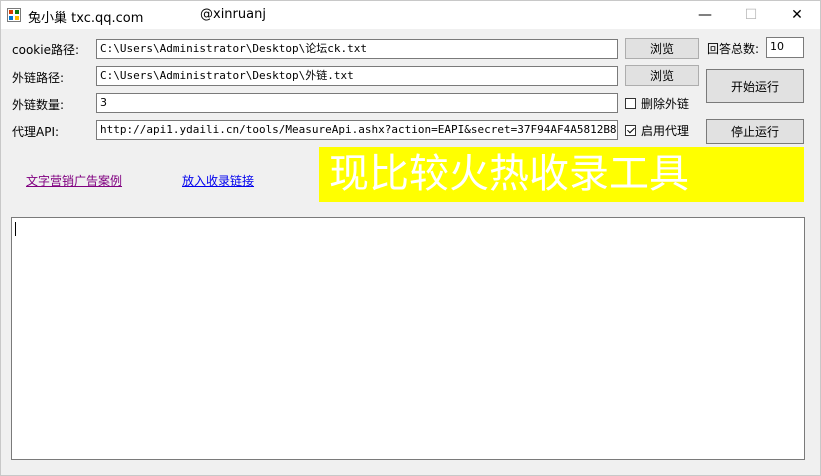  Describe the element at coordinates (233, 14) in the screenshot. I see `window-title-extra: @xinruanj` at that location.